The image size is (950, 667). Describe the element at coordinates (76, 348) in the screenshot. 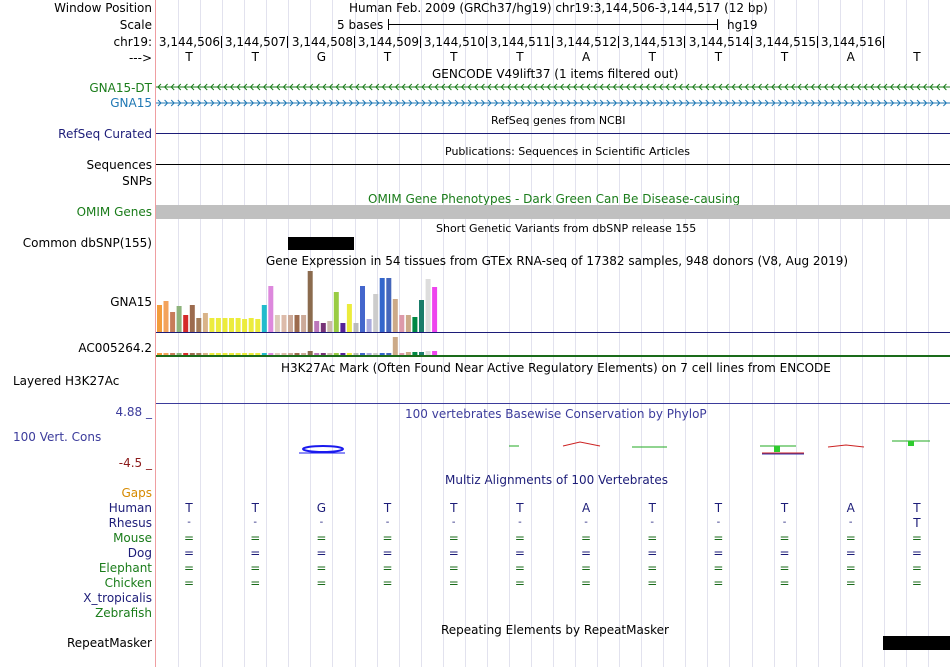

I see `gtex-ac-label: AC005264.2` at that location.